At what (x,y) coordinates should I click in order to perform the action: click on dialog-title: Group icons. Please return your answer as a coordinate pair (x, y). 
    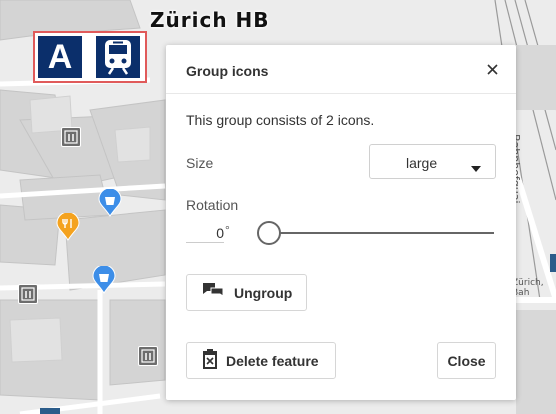
    Looking at the image, I should click on (227, 71).